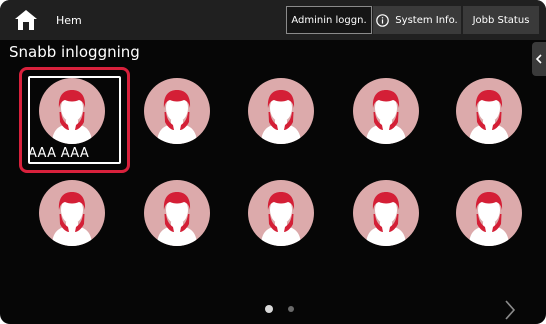 Image resolution: width=546 pixels, height=324 pixels. I want to click on chevron-right-icon, so click(510, 310).